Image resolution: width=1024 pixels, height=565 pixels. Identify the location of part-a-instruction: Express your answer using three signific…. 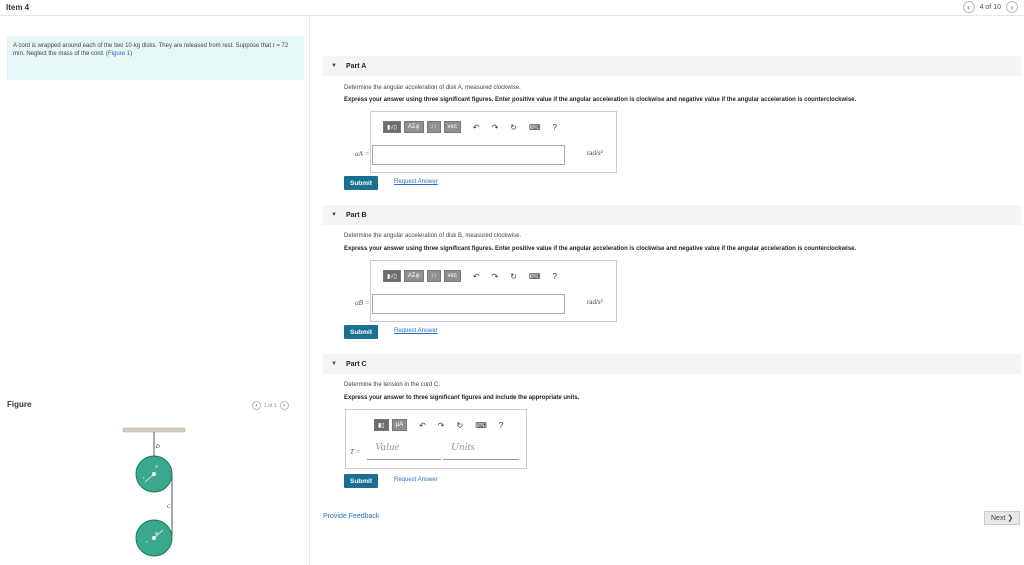
(600, 100).